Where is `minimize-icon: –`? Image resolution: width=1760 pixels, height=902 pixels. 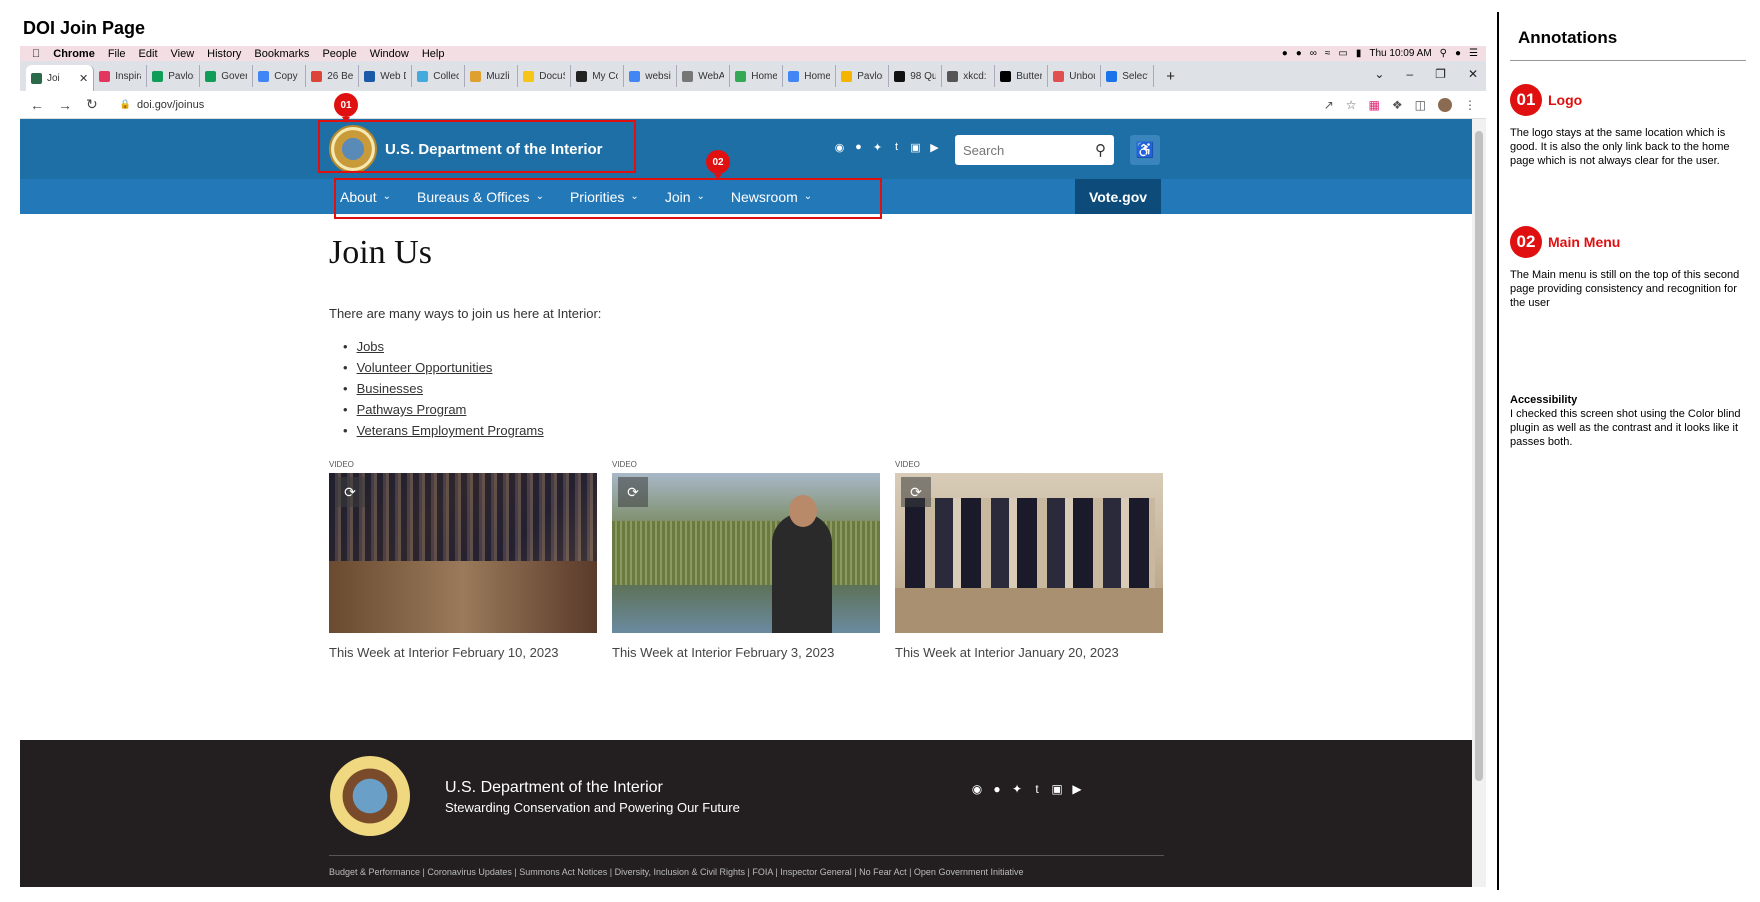 minimize-icon: – is located at coordinates (1409, 74).